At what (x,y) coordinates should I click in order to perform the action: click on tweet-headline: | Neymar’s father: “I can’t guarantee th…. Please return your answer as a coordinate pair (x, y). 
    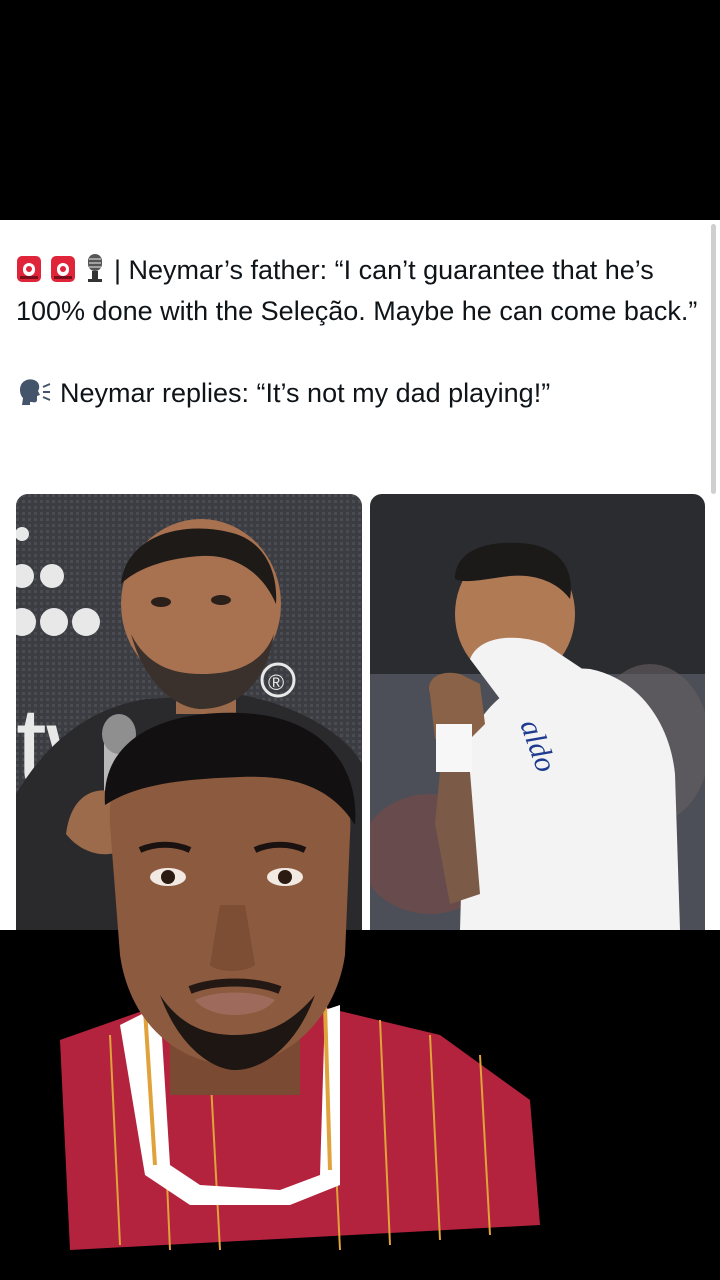
    Looking at the image, I should click on (361, 291).